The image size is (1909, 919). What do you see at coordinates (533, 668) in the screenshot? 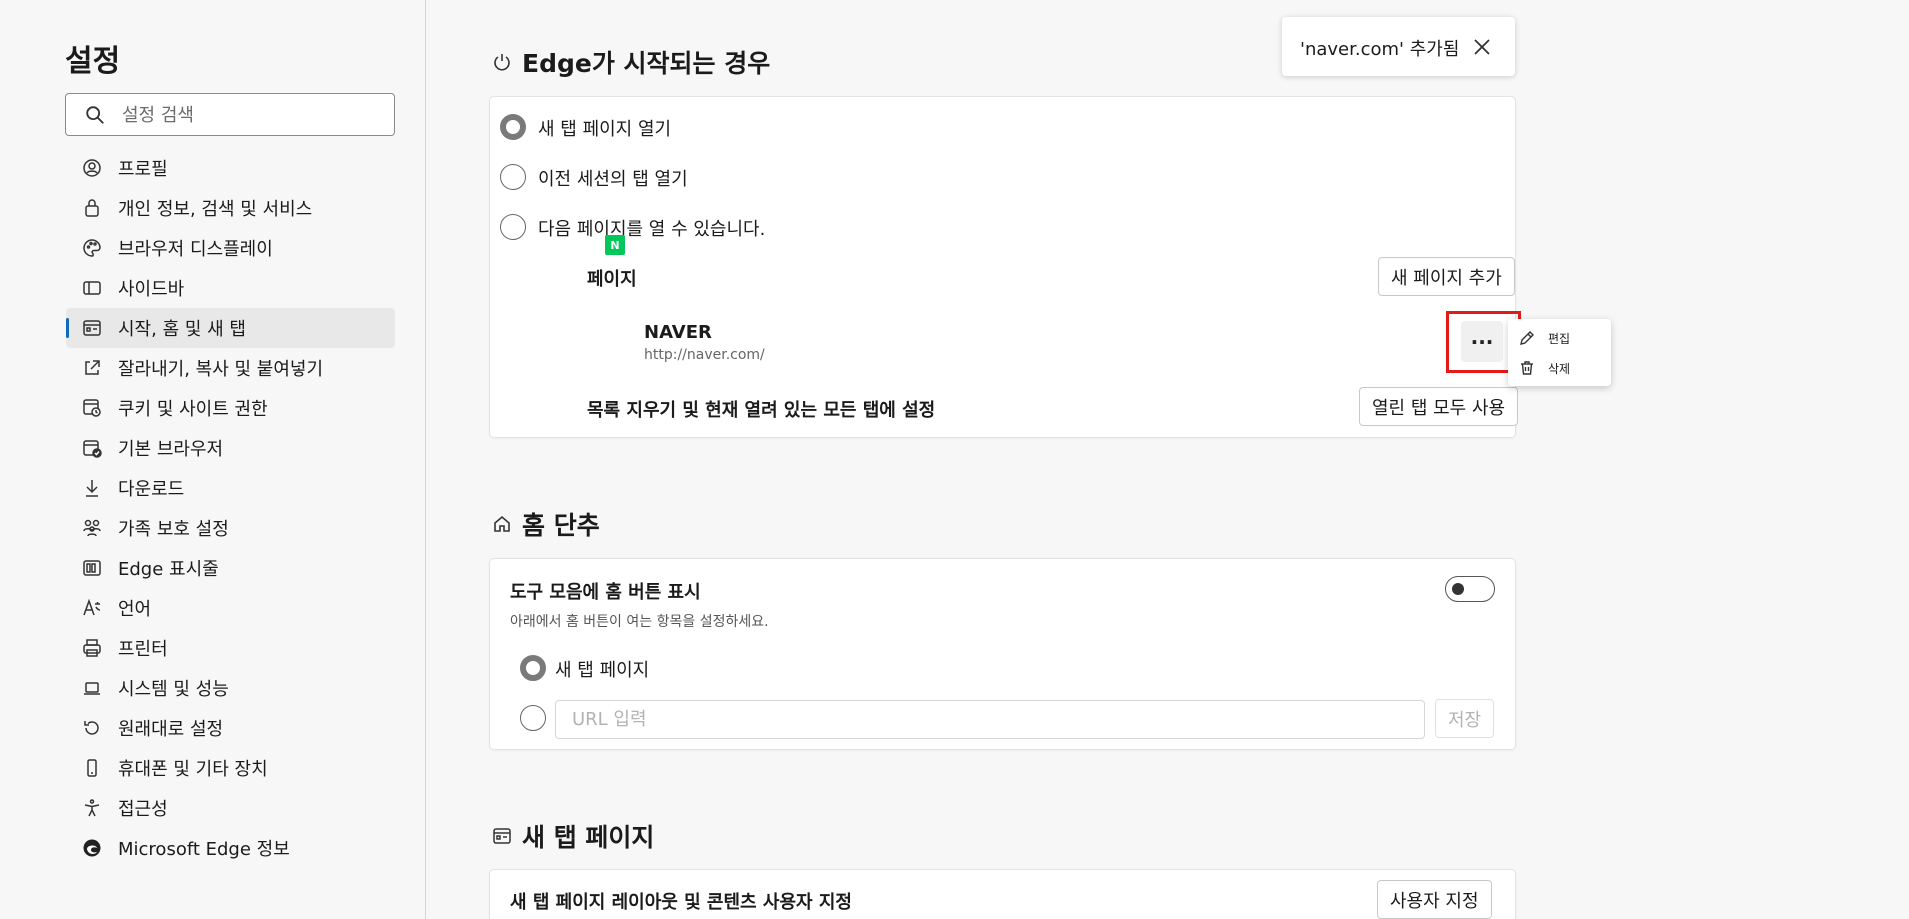
I see `radio-home-new-tab` at bounding box center [533, 668].